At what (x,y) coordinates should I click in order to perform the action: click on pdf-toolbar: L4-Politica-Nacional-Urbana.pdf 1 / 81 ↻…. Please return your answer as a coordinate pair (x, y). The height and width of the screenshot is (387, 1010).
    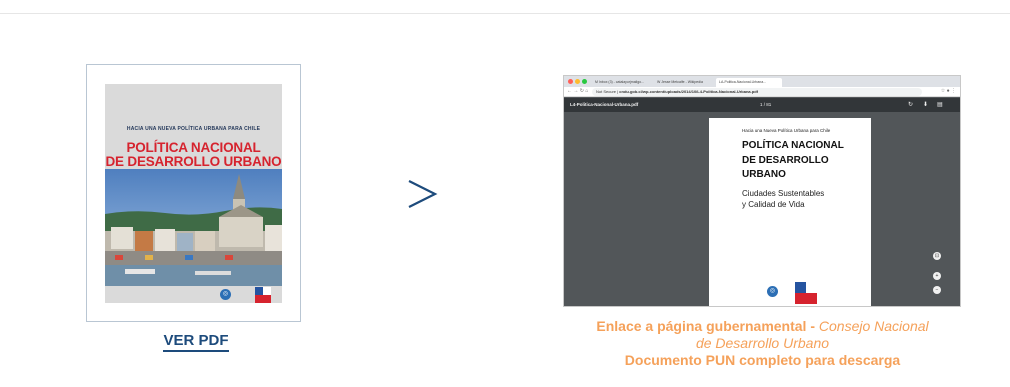
    Looking at the image, I should click on (762, 105).